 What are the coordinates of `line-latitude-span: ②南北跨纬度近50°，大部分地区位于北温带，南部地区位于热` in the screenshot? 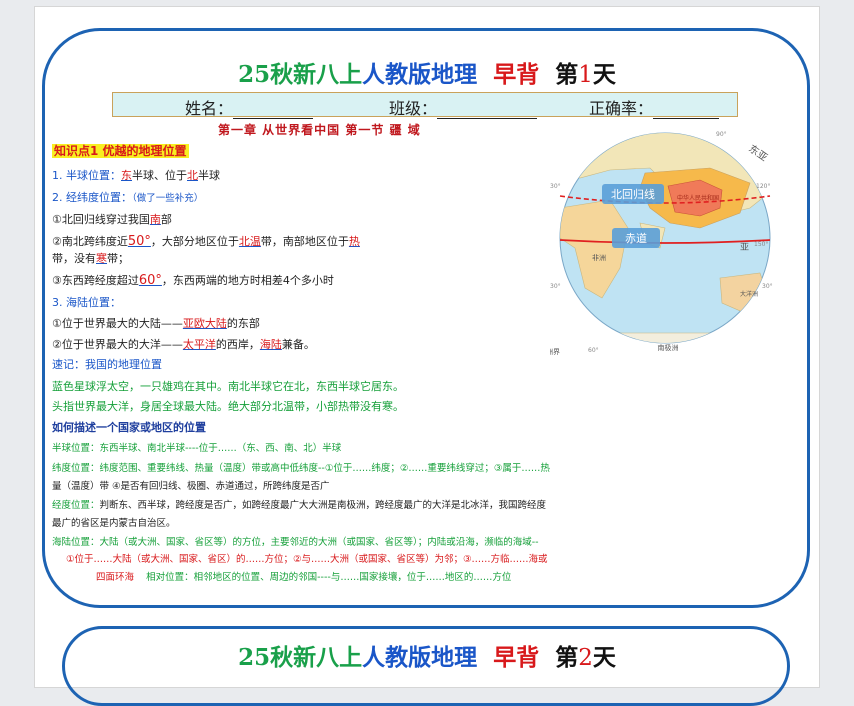 It's located at (206, 241).